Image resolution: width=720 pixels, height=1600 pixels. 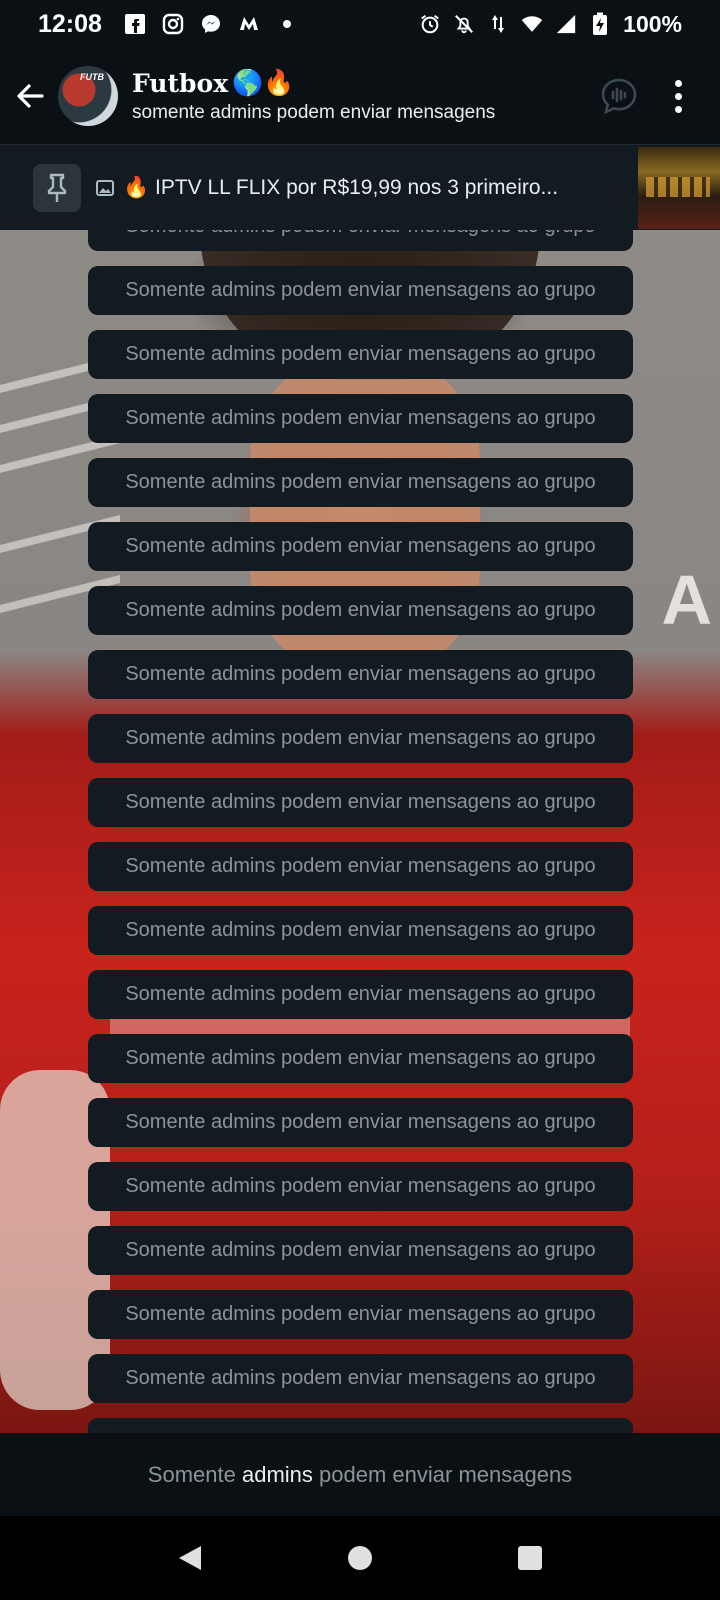 What do you see at coordinates (652, 23) in the screenshot?
I see `battery-percent: 100%` at bounding box center [652, 23].